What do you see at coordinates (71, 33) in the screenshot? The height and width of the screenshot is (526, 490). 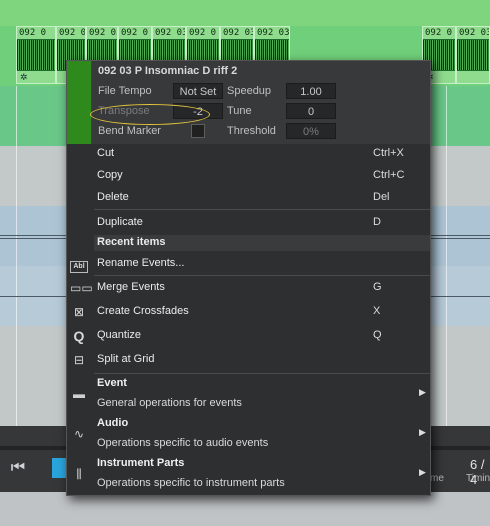 I see `clip-name: 092 0 P Ins` at bounding box center [71, 33].